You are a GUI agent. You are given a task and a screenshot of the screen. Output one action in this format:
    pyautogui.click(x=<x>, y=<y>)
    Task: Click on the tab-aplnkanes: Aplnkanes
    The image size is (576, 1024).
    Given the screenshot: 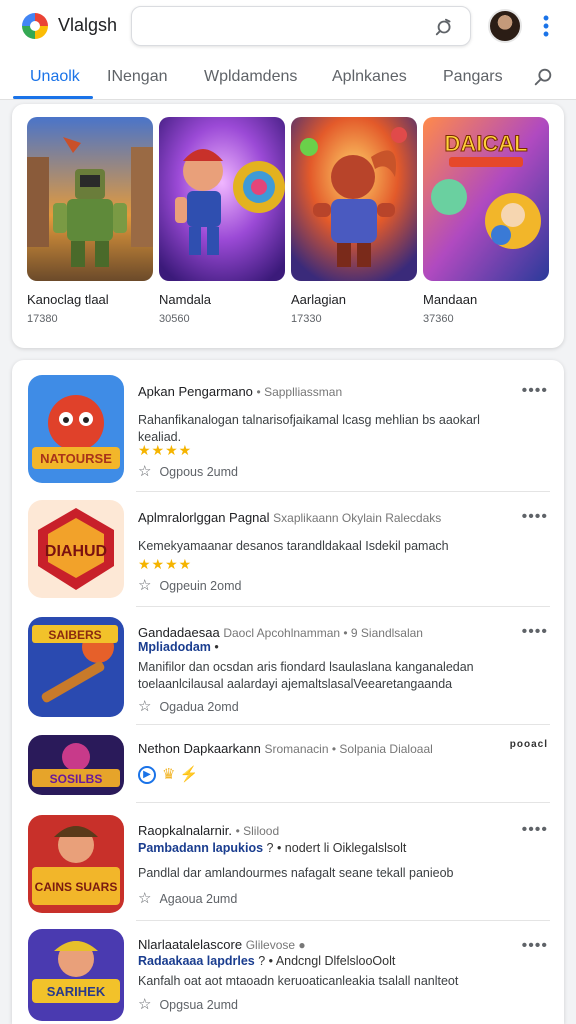 What is the action you would take?
    pyautogui.click(x=369, y=77)
    